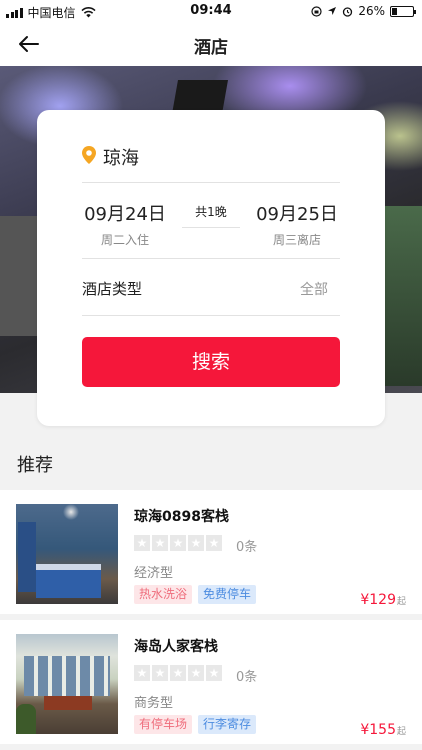  Describe the element at coordinates (68, 703) in the screenshot. I see `photo-sign` at that location.